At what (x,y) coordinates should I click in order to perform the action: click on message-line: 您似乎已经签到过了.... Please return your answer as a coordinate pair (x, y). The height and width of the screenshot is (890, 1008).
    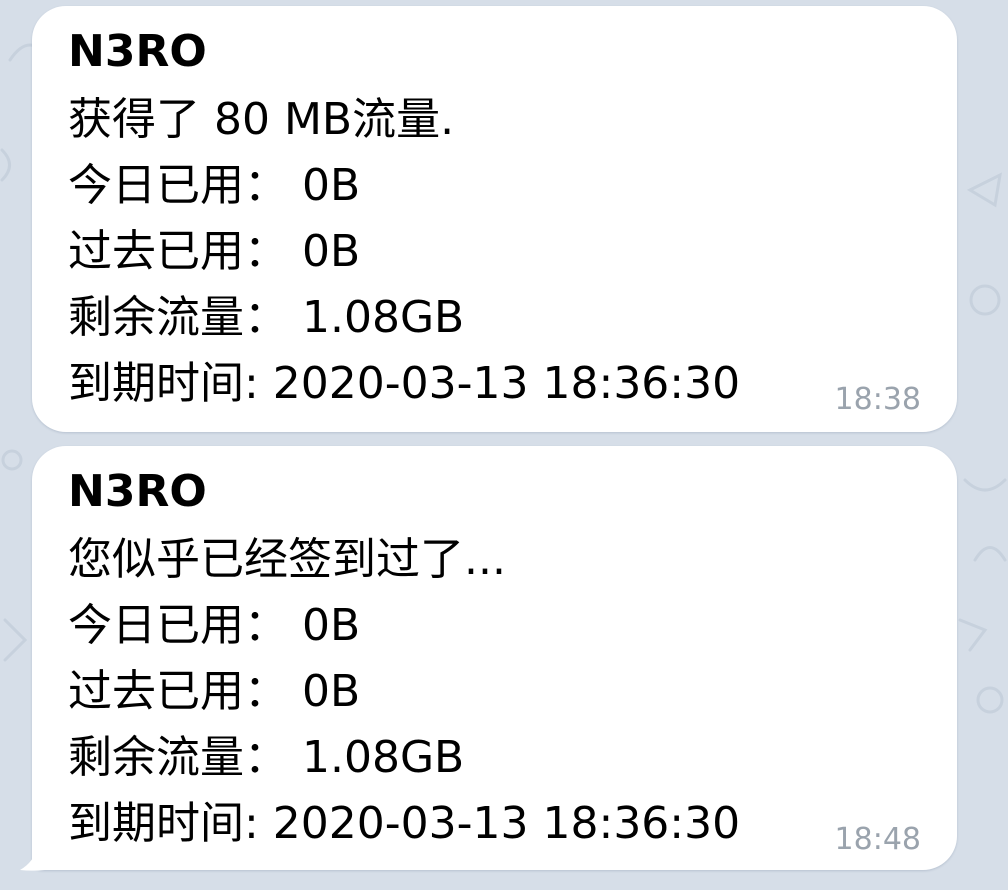
    Looking at the image, I should click on (287, 559).